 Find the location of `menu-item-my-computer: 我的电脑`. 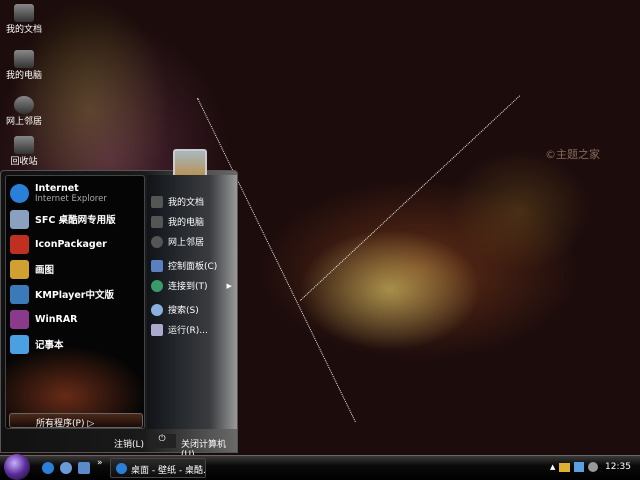

menu-item-my-computer: 我的电脑 is located at coordinates (177, 221).